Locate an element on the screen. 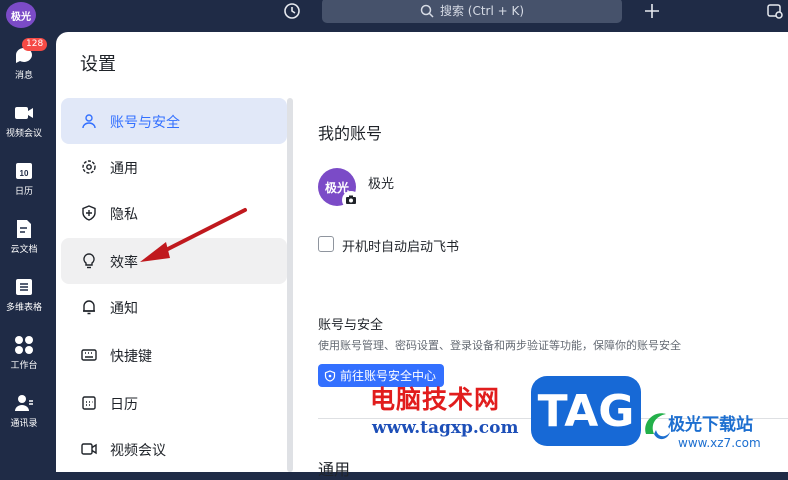 The height and width of the screenshot is (480, 788). top-bar: 极光 搜索 (Ctrl + K) is located at coordinates (394, 16).